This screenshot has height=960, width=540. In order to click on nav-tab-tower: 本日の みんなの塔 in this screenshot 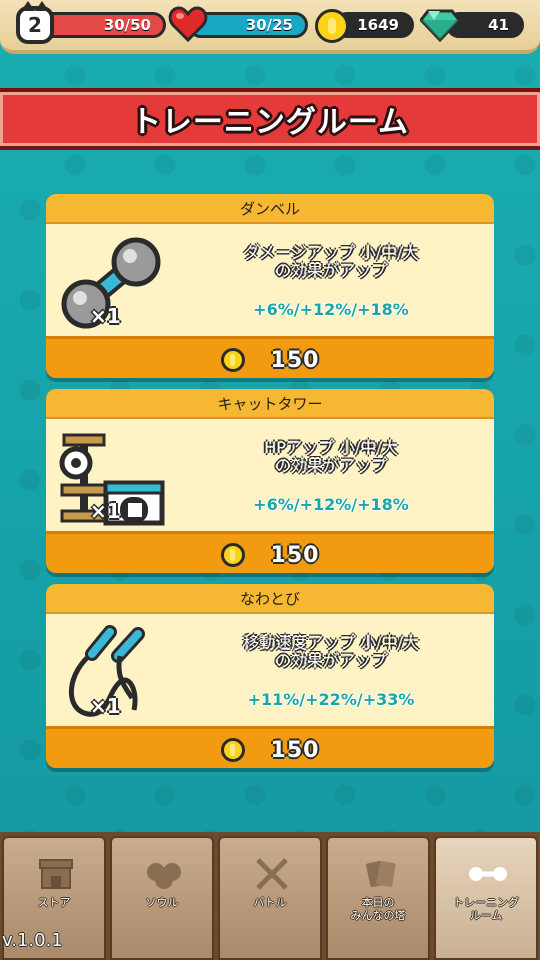, I will do `click(378, 898)`.